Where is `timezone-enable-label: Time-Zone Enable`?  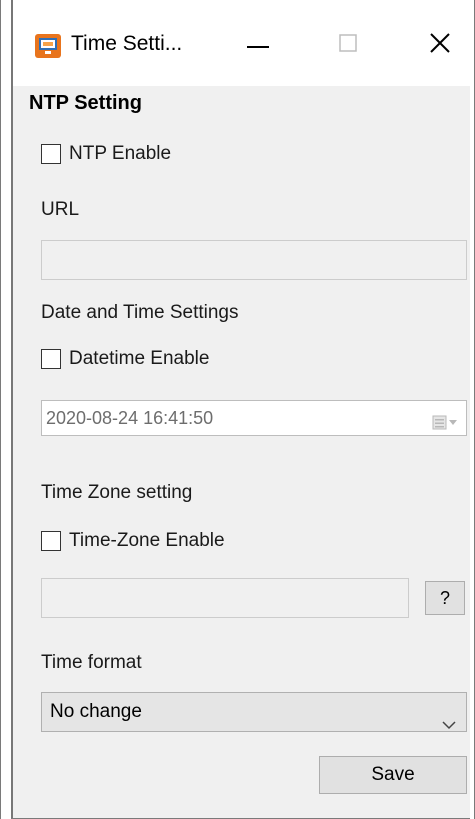 timezone-enable-label: Time-Zone Enable is located at coordinates (147, 540).